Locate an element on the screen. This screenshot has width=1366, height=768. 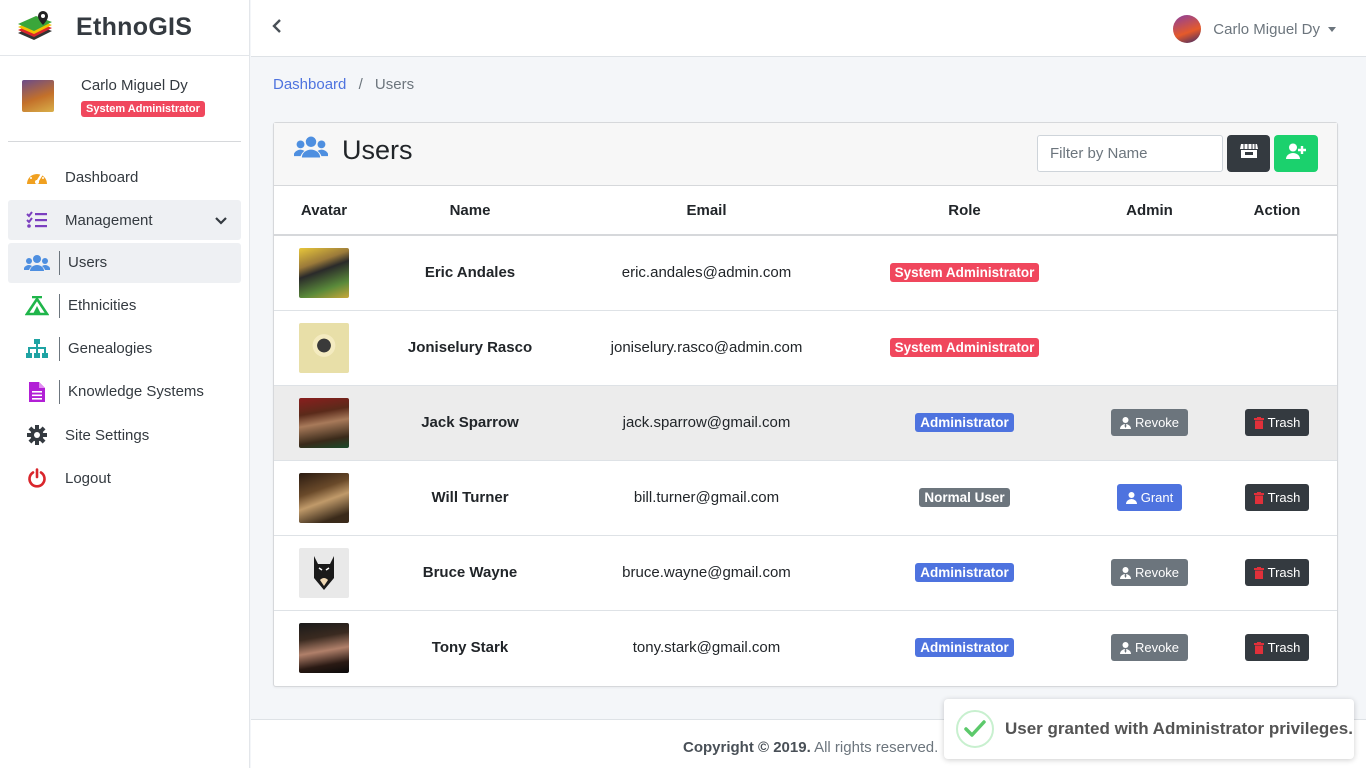
sidebar-item-label: Management is located at coordinates (109, 220).